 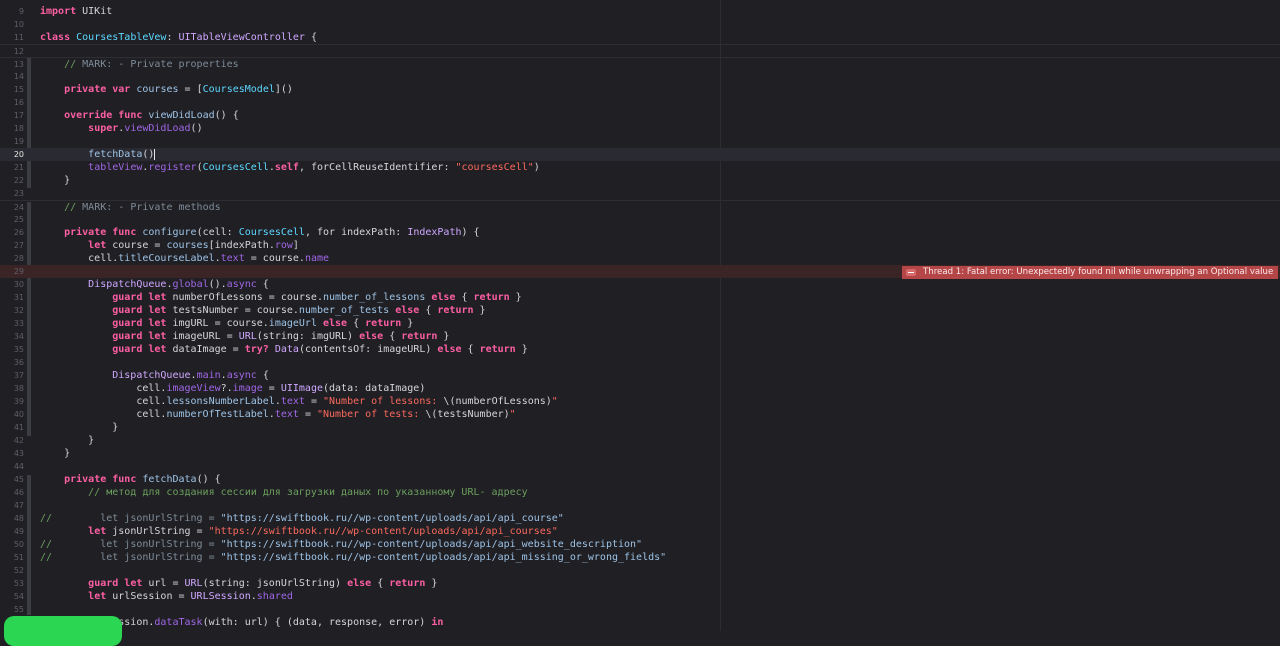 I want to click on code-token: =, so click(x=271, y=388).